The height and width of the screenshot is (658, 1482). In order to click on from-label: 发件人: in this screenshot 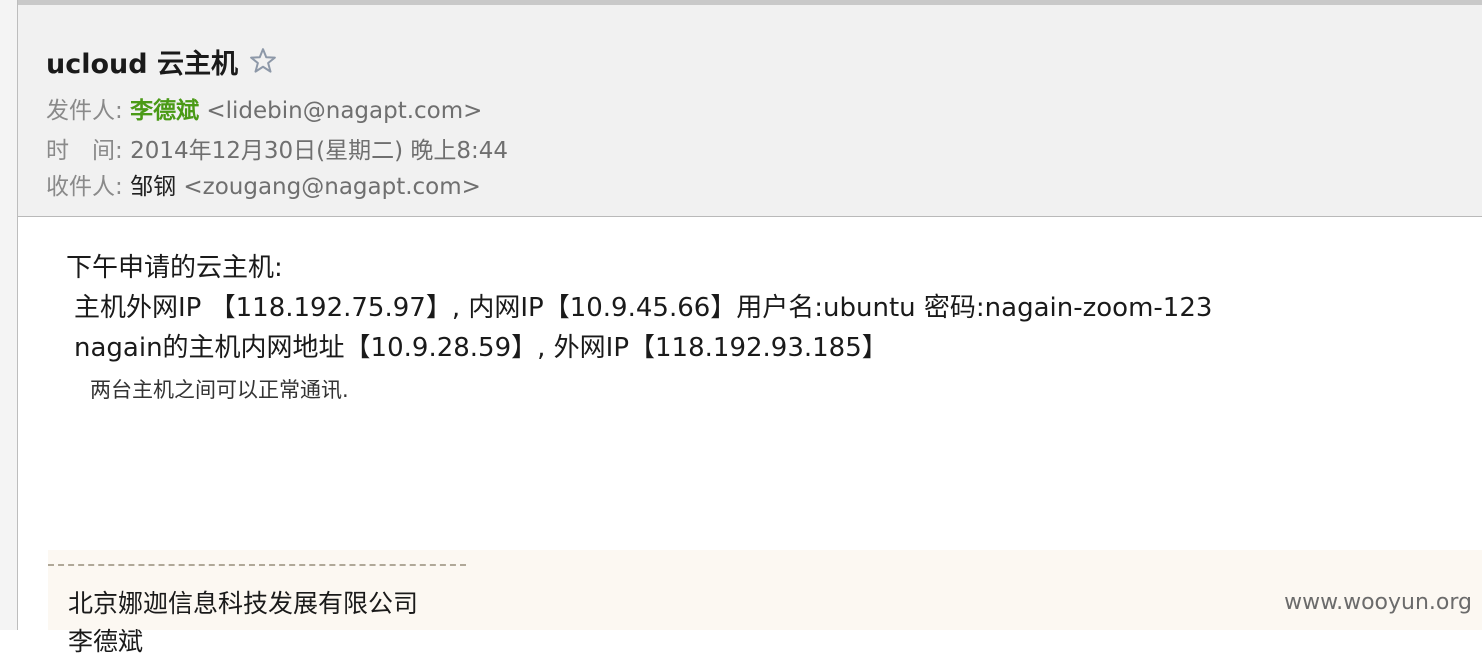, I will do `click(84, 111)`.